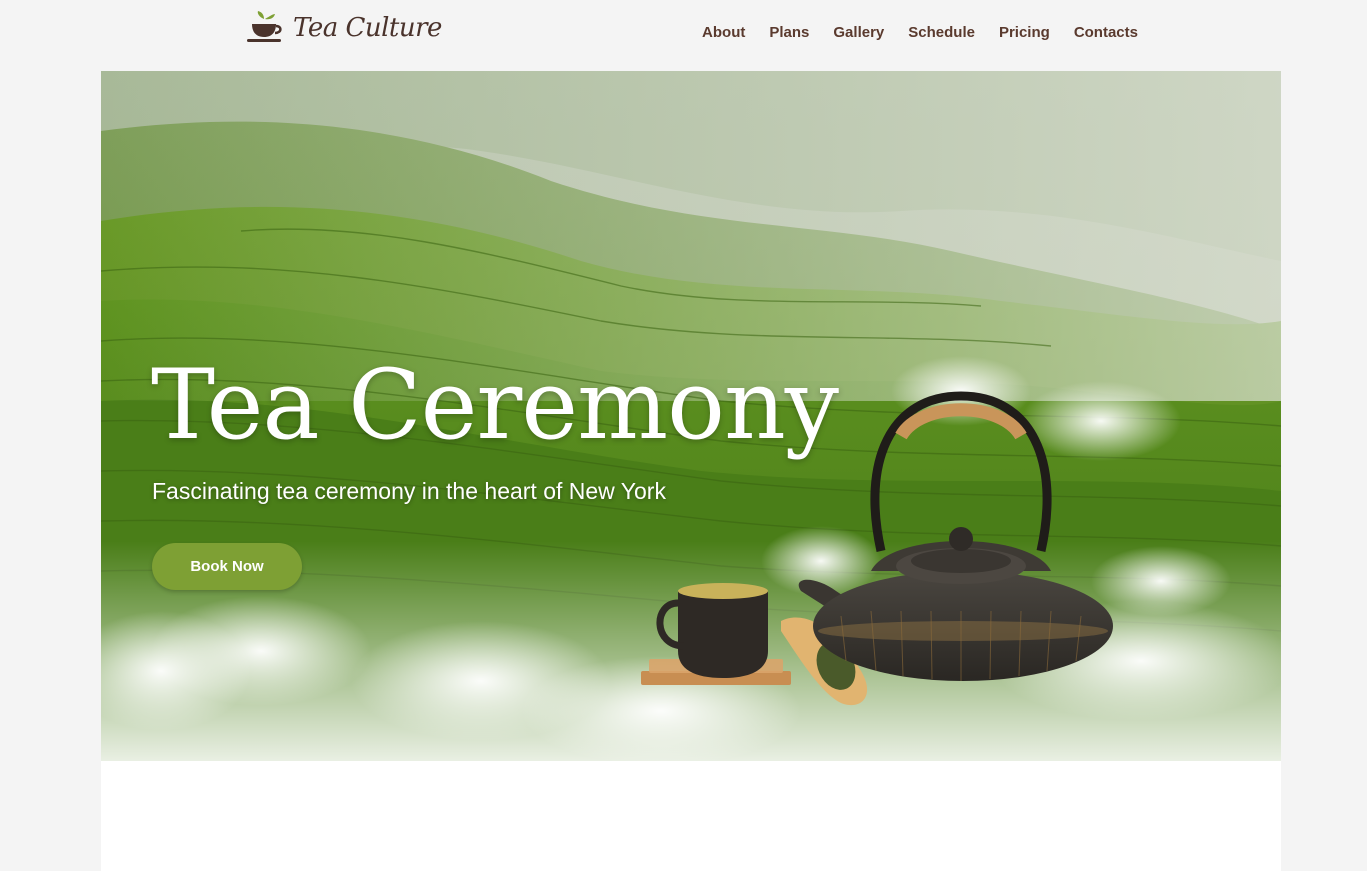  I want to click on brand-name: Tea Culture, so click(367, 28).